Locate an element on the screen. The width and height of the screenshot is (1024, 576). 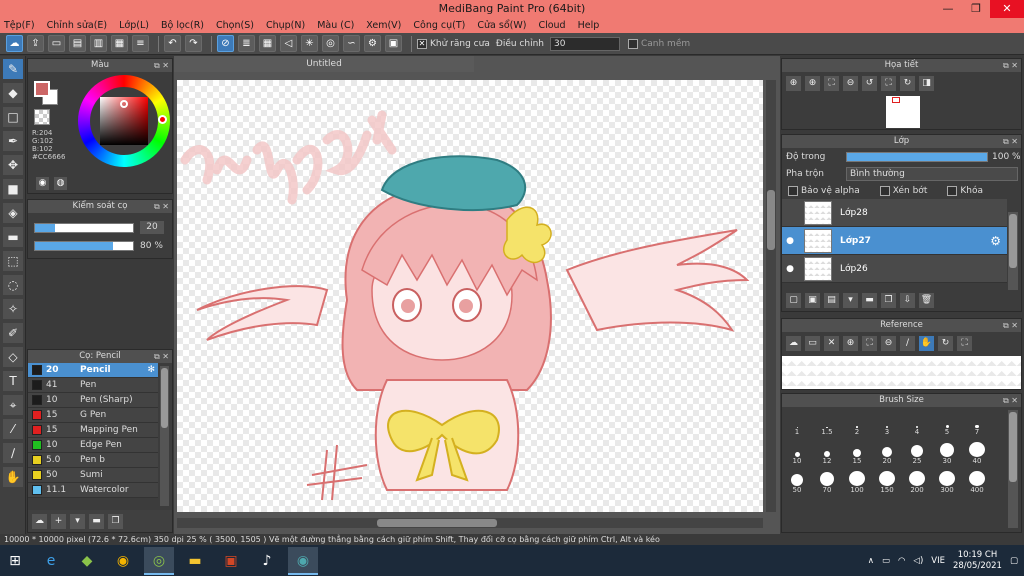
rect-tool-icon: □ is located at coordinates (13, 117).